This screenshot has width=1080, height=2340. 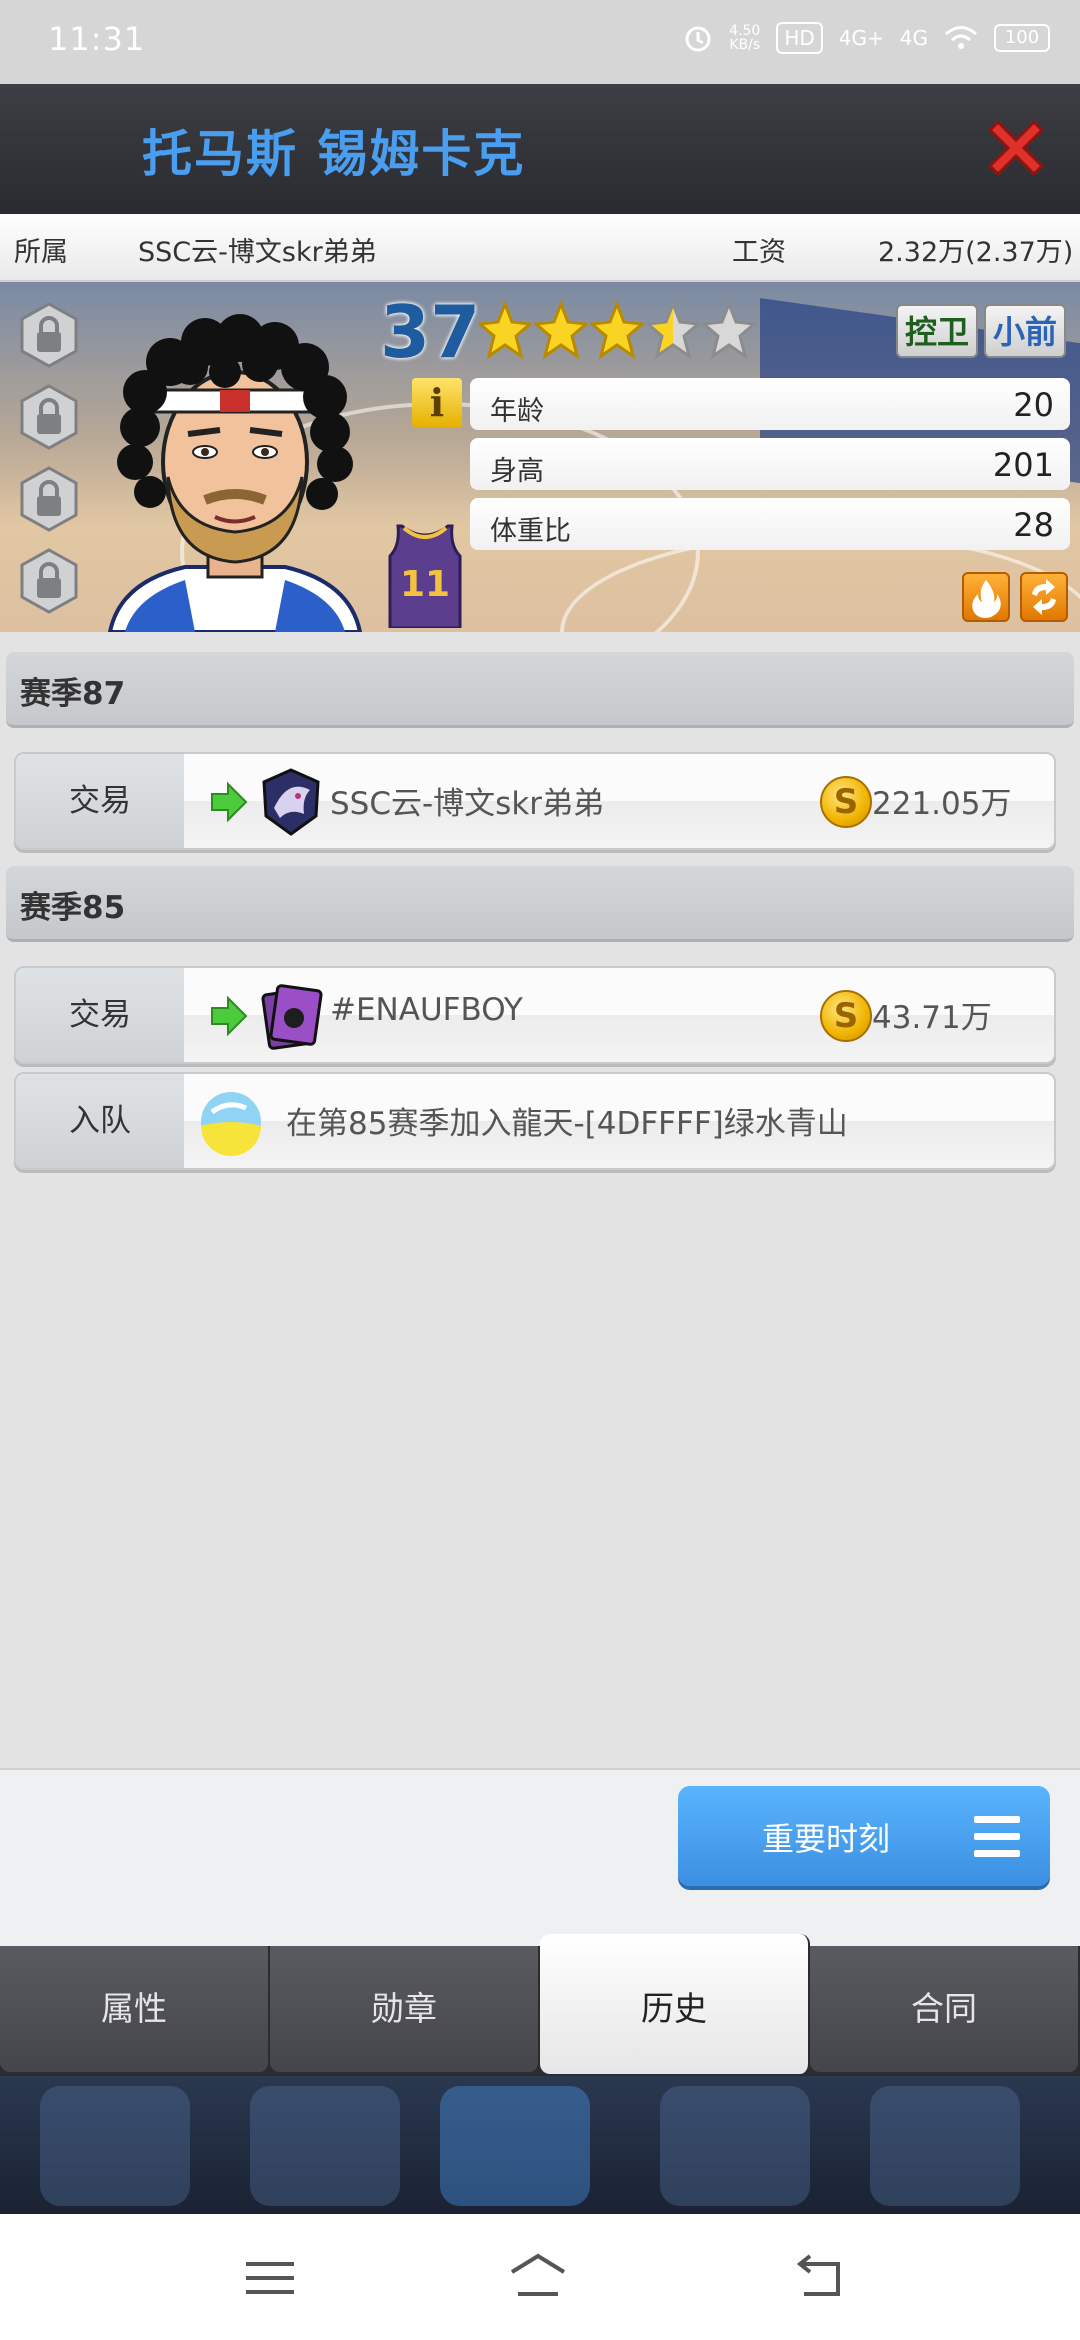 I want to click on salary-label: 工资, so click(x=759, y=252).